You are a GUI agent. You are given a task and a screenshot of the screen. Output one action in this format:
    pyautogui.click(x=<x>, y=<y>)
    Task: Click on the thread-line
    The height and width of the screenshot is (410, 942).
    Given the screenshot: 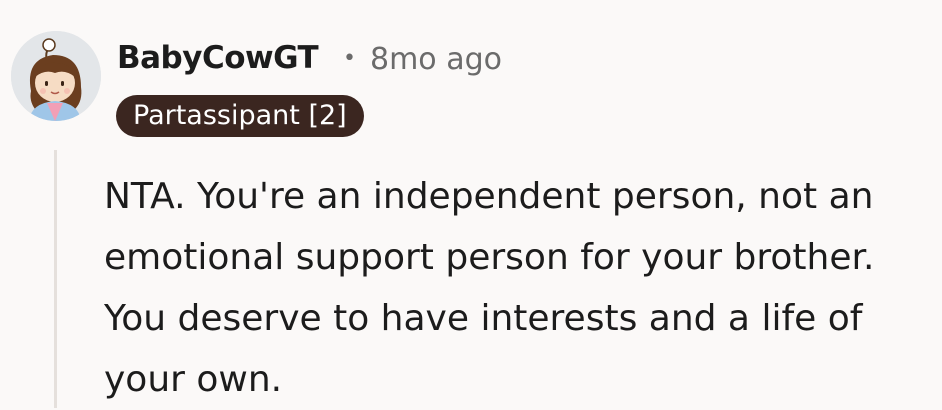 What is the action you would take?
    pyautogui.click(x=55, y=279)
    